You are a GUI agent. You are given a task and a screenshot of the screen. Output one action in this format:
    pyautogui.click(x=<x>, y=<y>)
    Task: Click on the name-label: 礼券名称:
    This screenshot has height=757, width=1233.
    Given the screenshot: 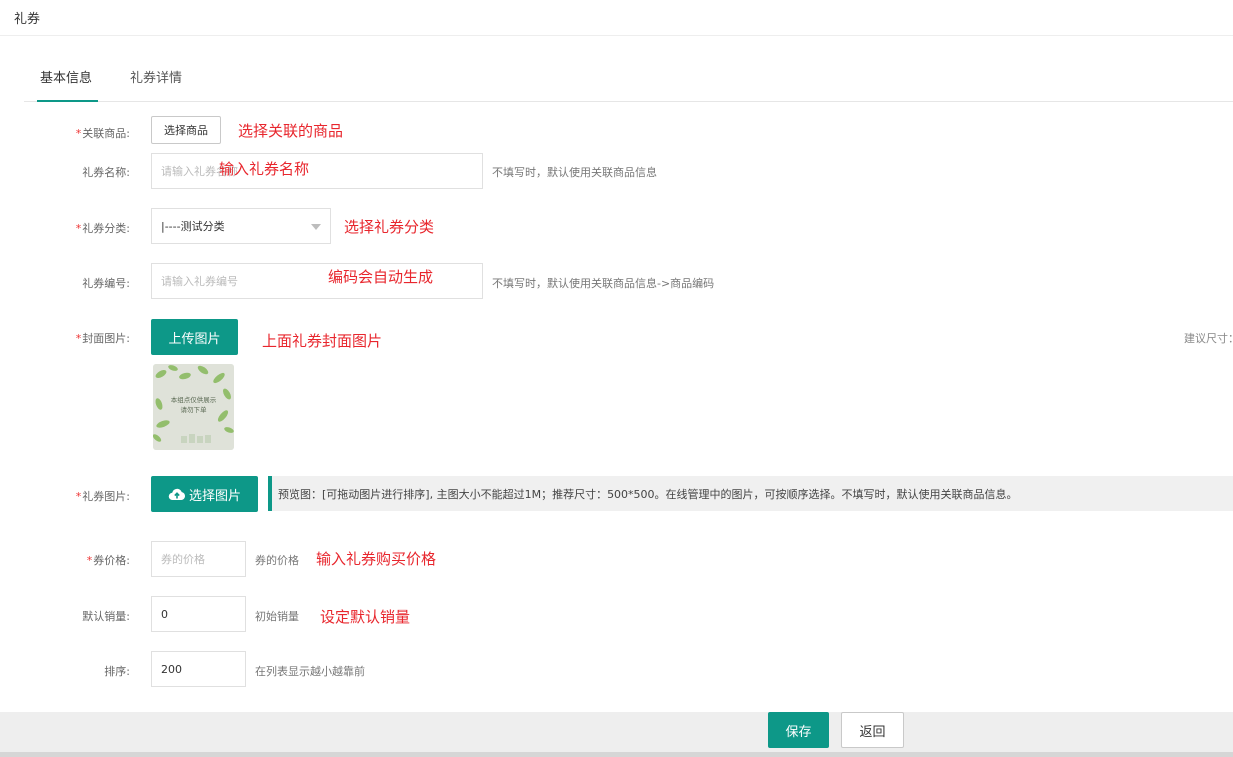 What is the action you would take?
    pyautogui.click(x=106, y=172)
    